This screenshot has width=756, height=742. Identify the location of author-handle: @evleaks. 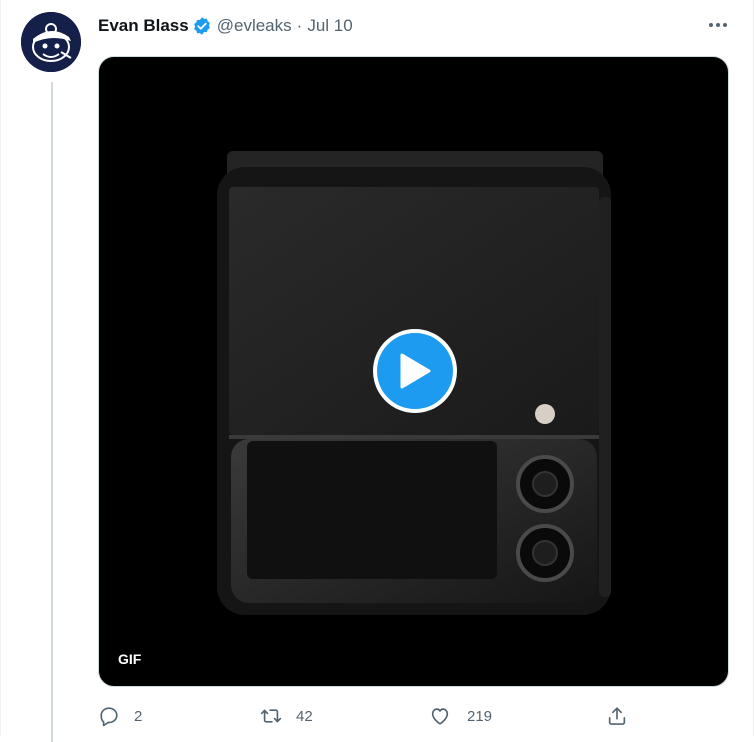
(254, 26).